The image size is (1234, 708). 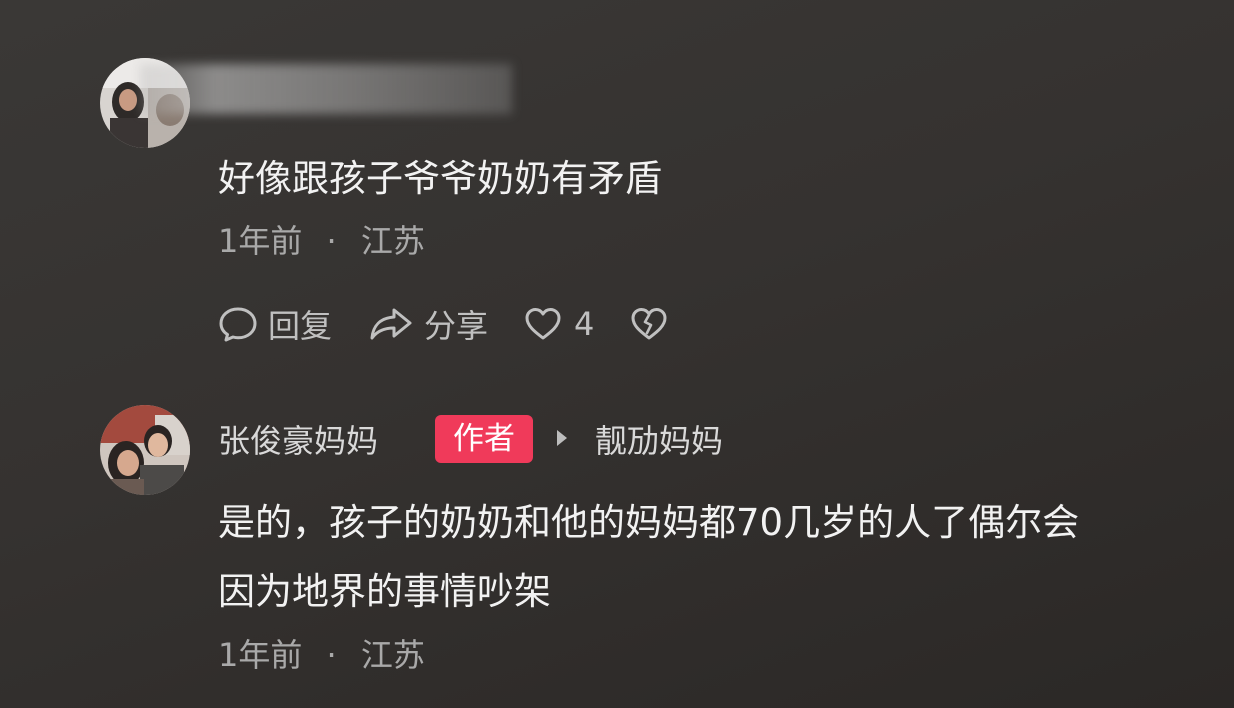 I want to click on author-avatar-image, so click(x=145, y=450).